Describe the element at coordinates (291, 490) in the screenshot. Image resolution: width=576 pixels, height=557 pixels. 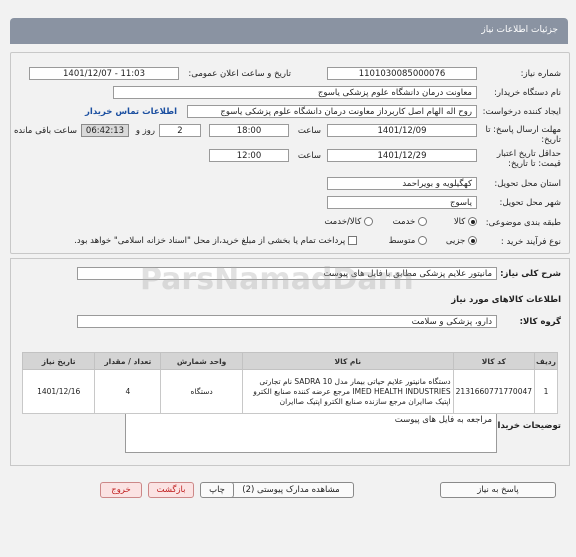
I see `attachments-button: مشاهده مدارک پیوستی (2)` at that location.